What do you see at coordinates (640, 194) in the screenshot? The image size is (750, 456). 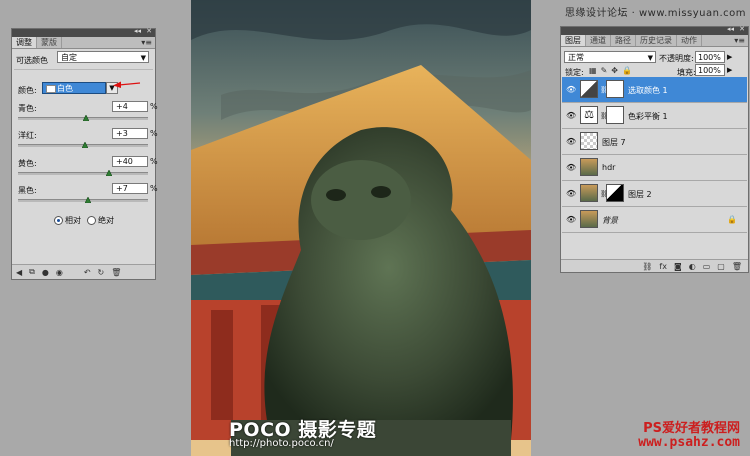 I see `layer-name: 图层 2` at bounding box center [640, 194].